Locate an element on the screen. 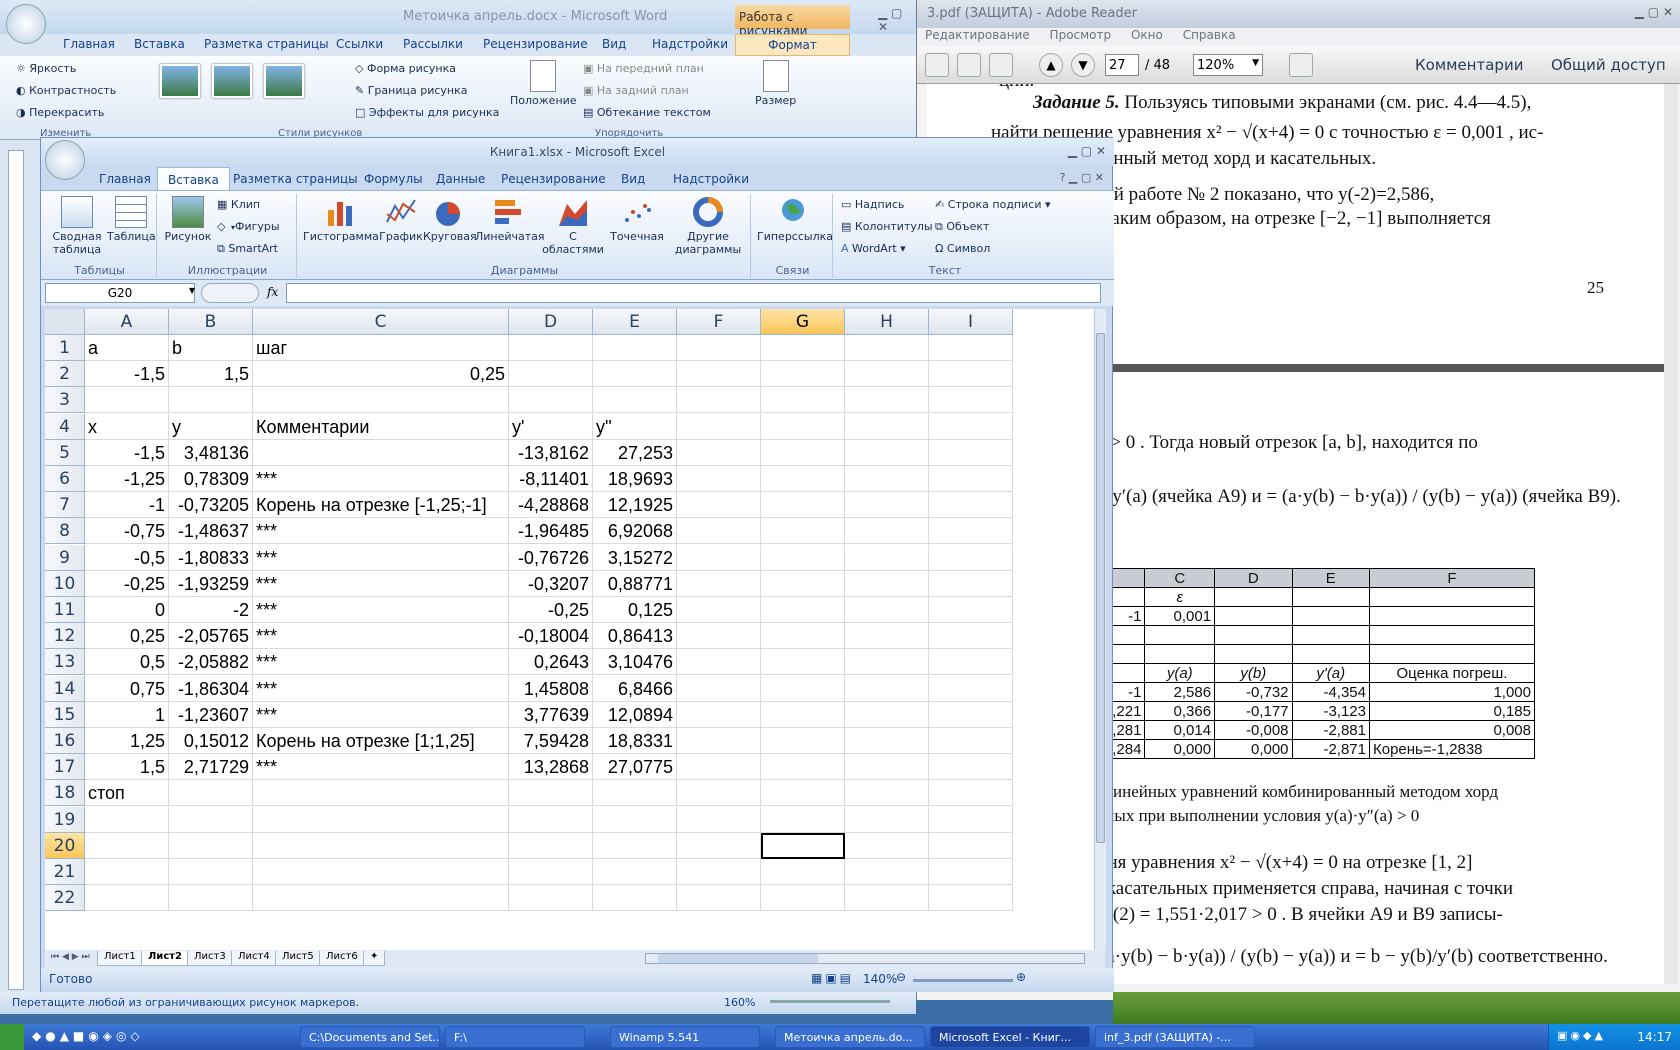 This screenshot has height=1050, width=1680. hyperlink-button: Гиперссылка is located at coordinates (795, 219).